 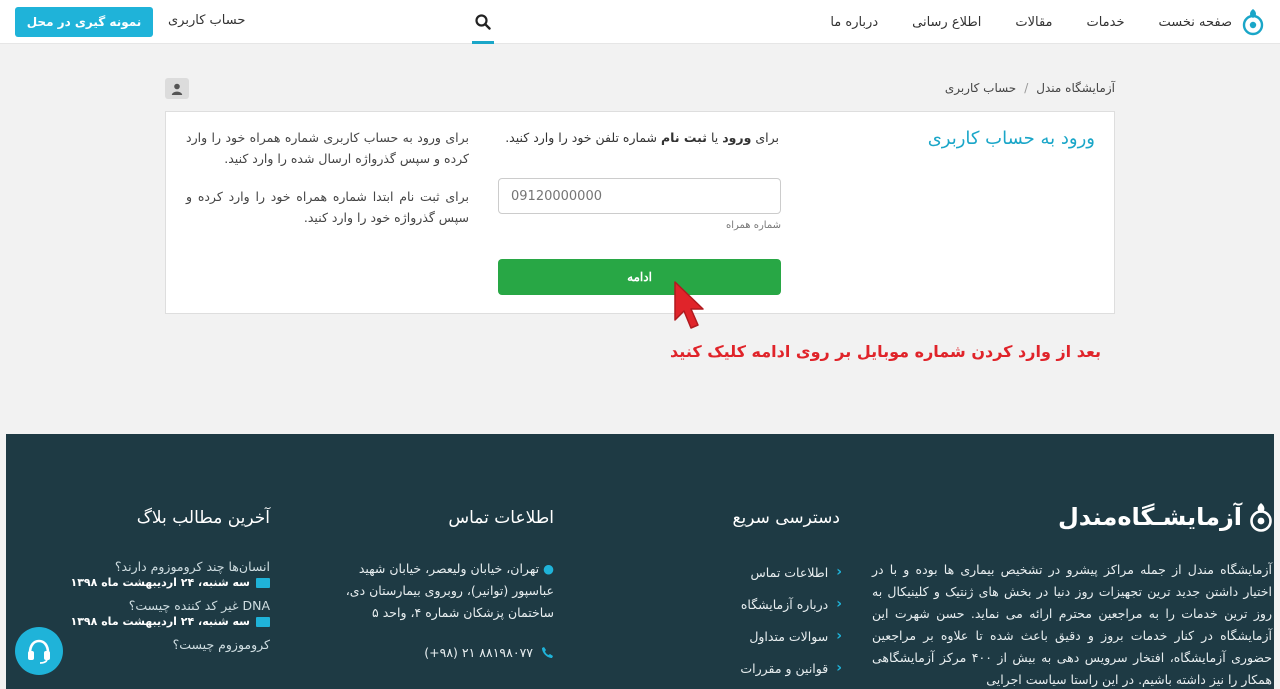 What do you see at coordinates (684, 137) in the screenshot?
I see `instruction-register: ثبت نام` at bounding box center [684, 137].